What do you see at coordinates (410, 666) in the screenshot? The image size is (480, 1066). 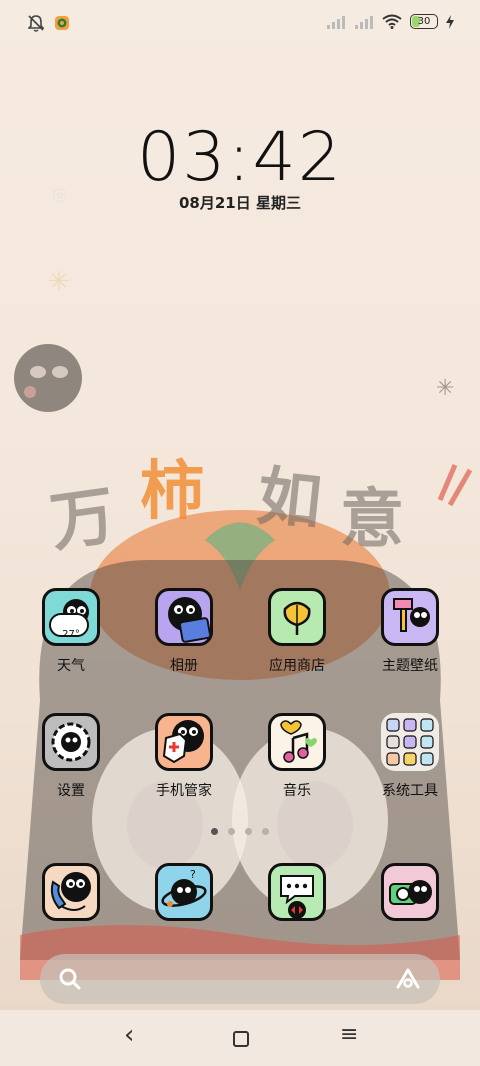 I see `app-label: 主题壁纸` at bounding box center [410, 666].